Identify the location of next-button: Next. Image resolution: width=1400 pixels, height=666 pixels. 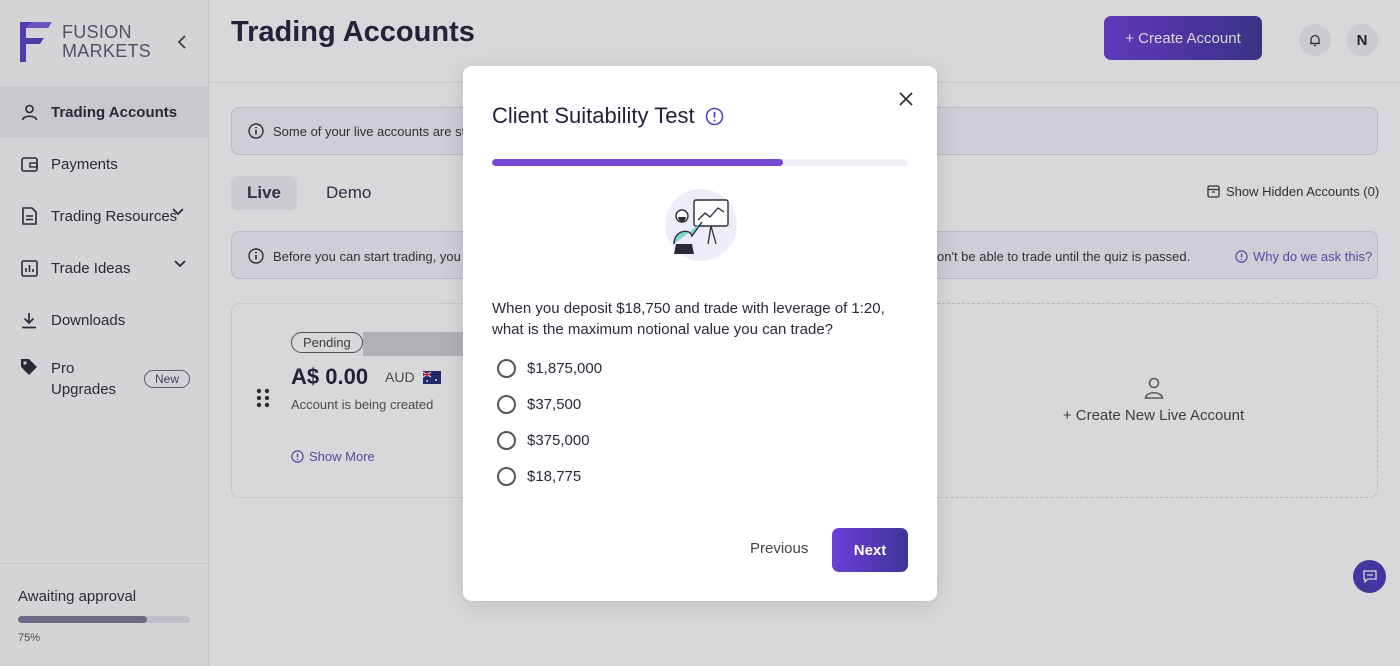
(870, 550).